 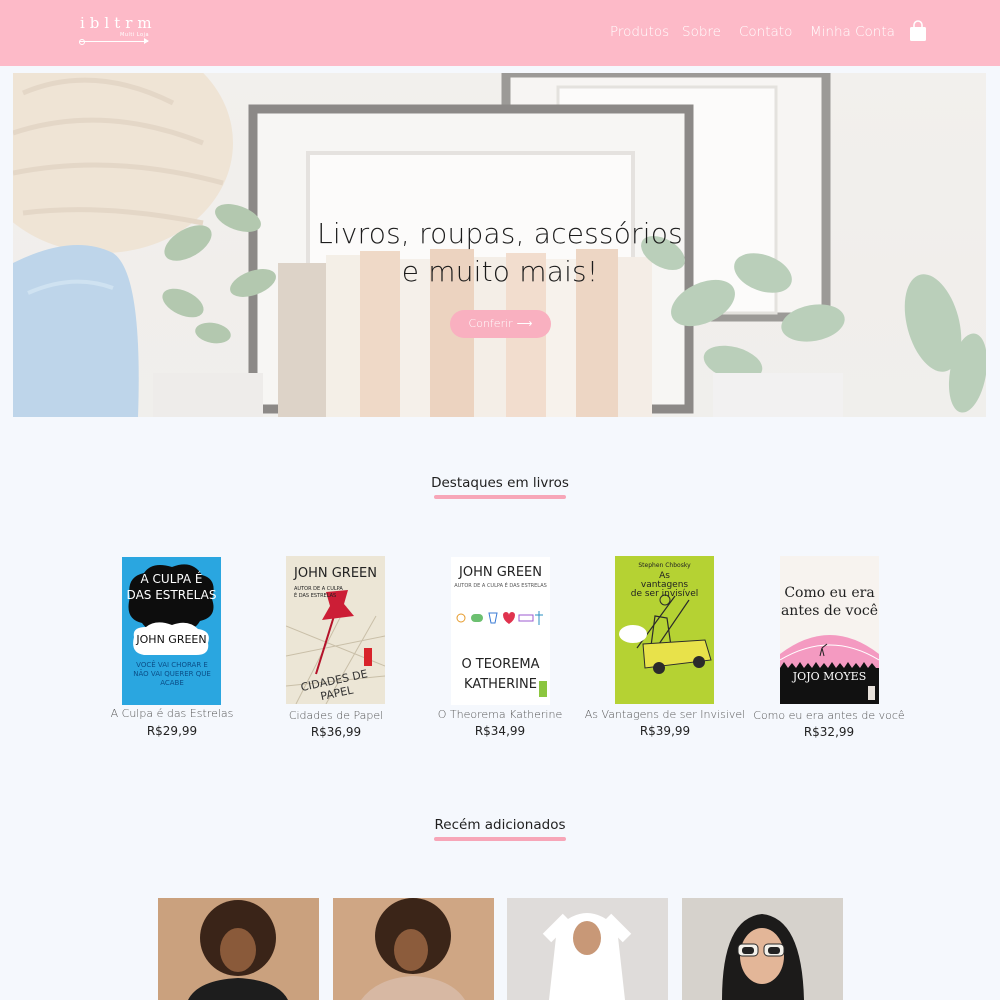 What do you see at coordinates (500, 664) in the screenshot?
I see `cover-title-line-1: O TEOREMA` at bounding box center [500, 664].